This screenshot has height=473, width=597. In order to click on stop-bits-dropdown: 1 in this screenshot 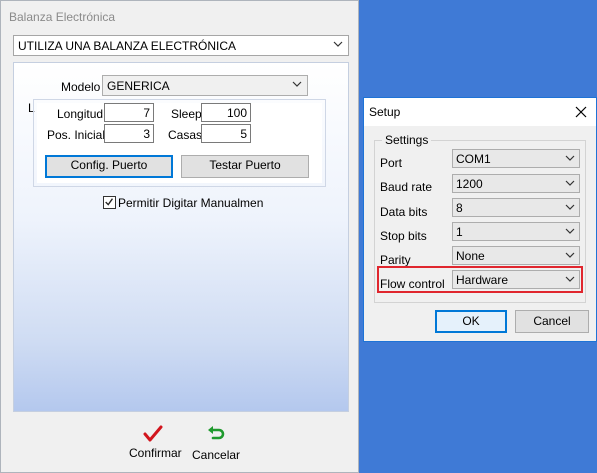, I will do `click(516, 231)`.